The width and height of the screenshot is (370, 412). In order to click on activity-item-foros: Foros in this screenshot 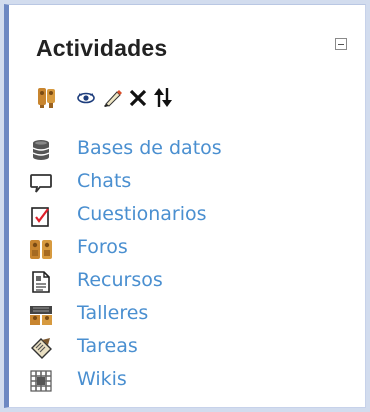, I will do `click(179, 250)`.